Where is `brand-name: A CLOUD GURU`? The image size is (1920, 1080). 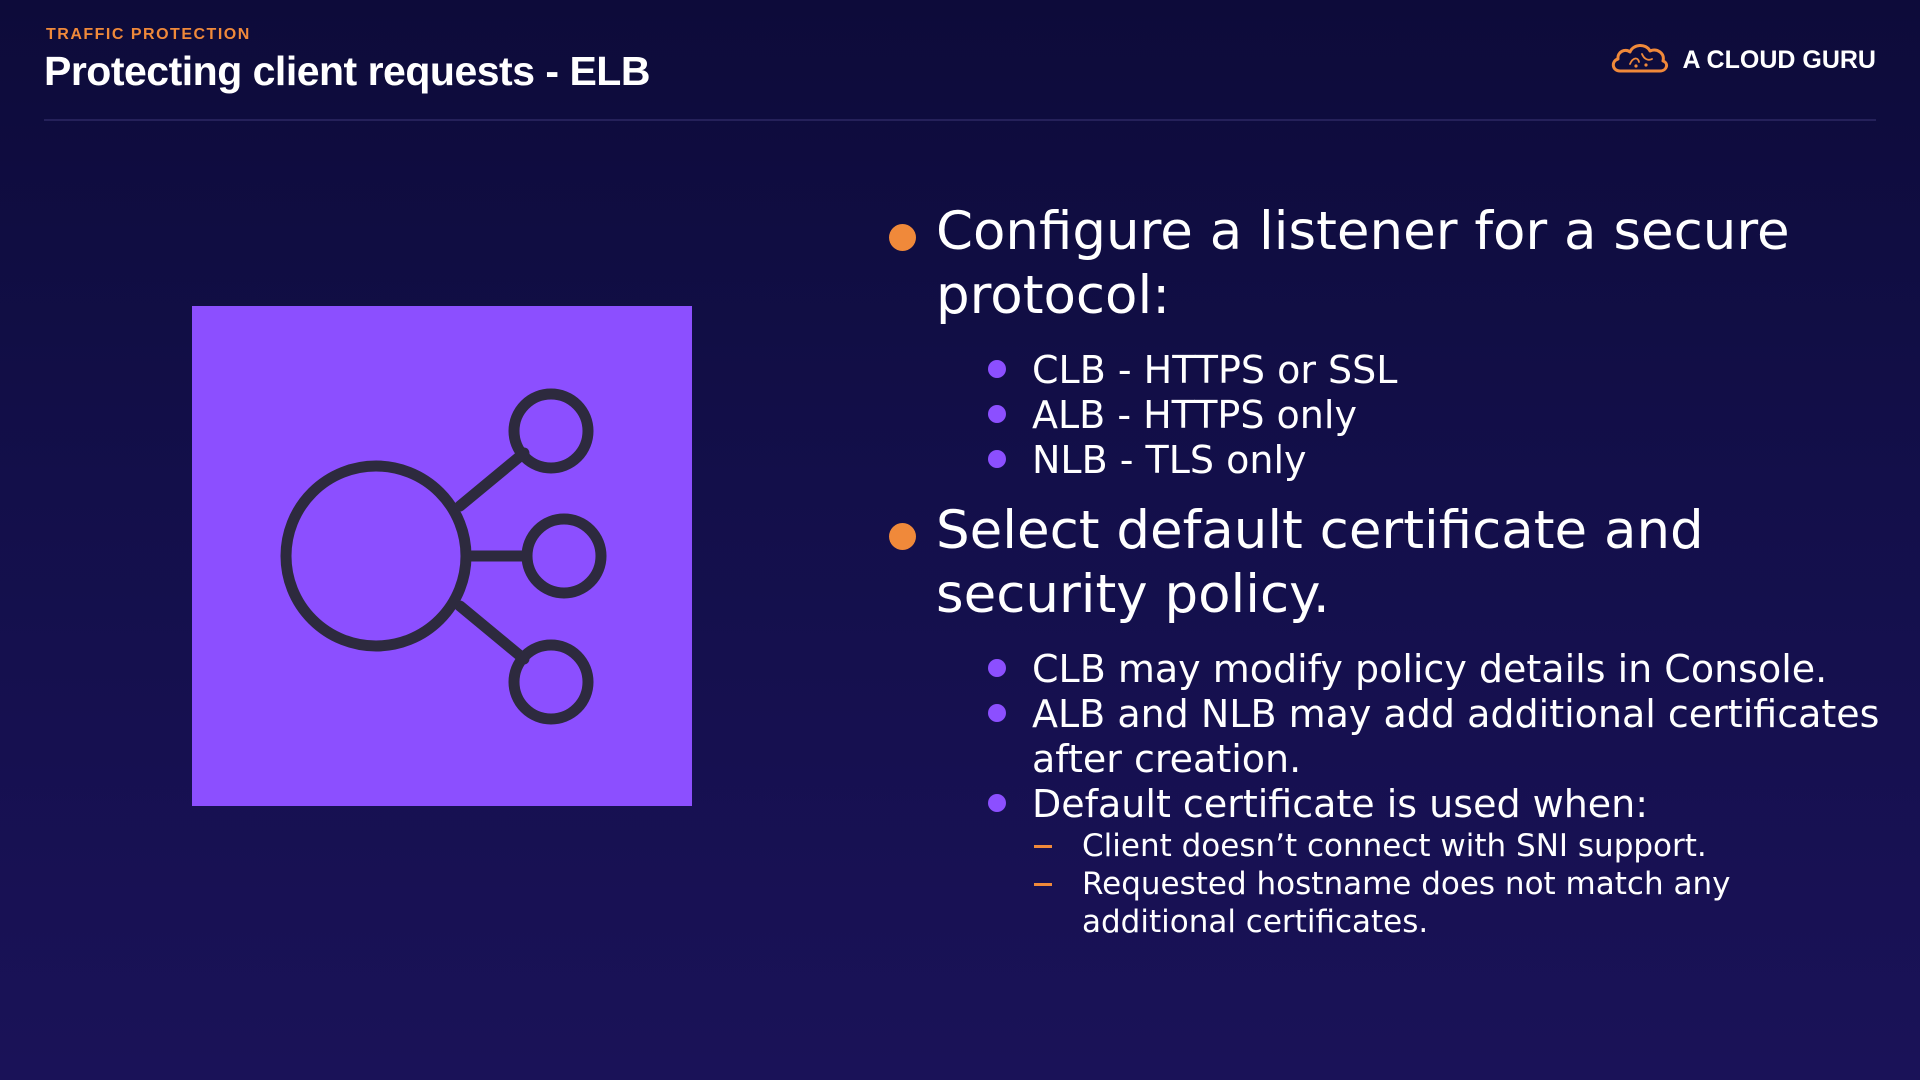
brand-name: A CLOUD GURU is located at coordinates (1779, 59).